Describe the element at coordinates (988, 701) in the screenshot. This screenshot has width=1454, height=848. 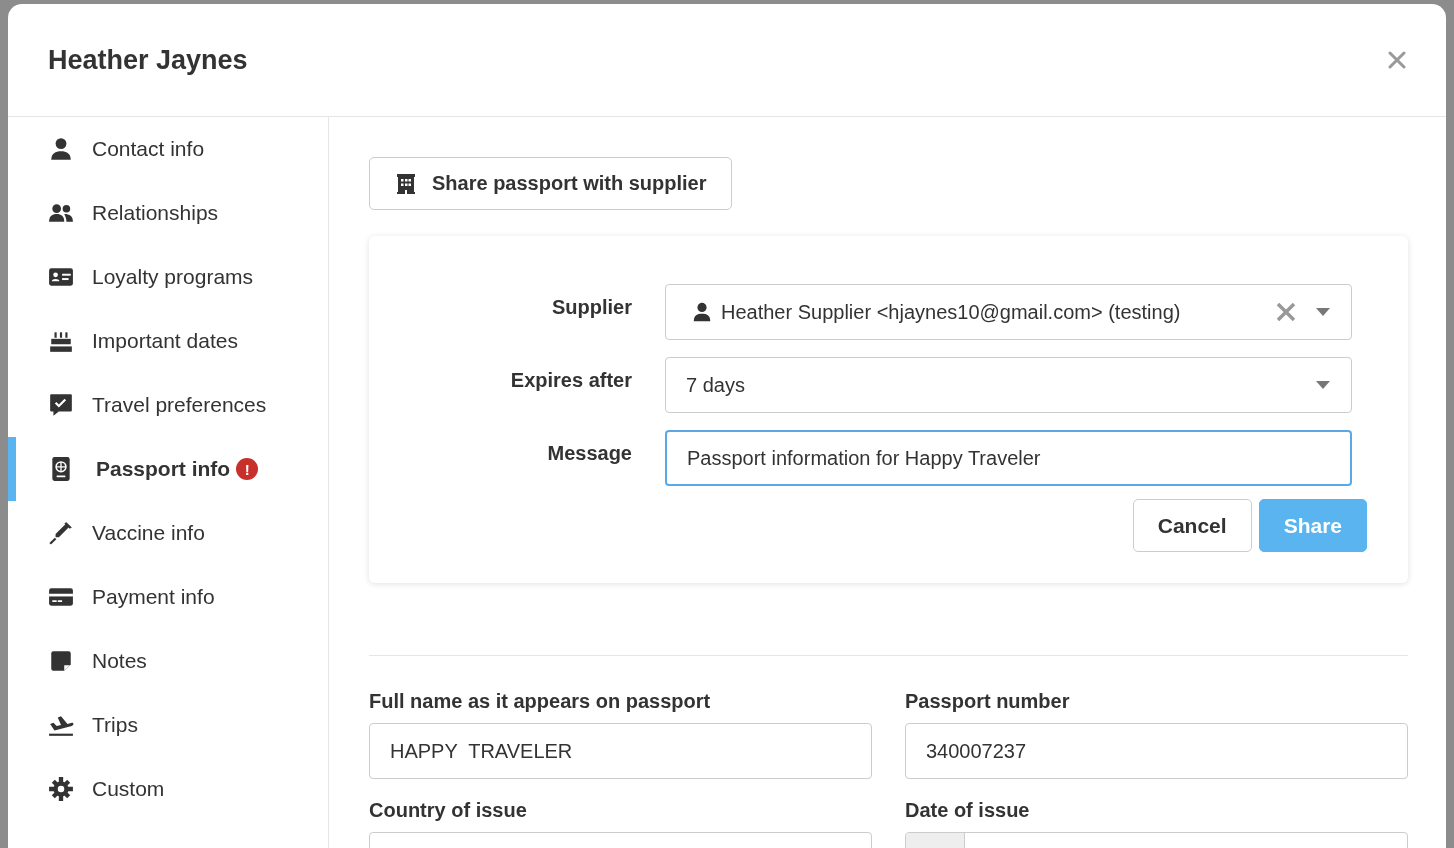
I see `field-label: Passport number` at that location.